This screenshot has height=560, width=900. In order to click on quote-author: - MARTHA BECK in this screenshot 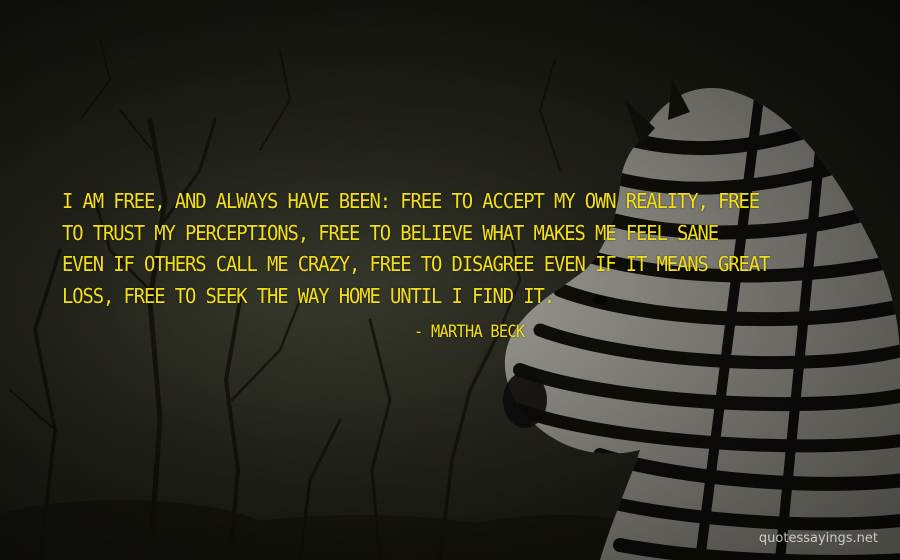, I will do `click(469, 332)`.